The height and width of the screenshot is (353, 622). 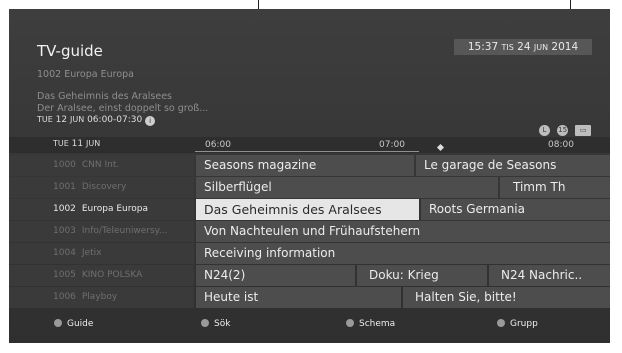 What do you see at coordinates (563, 130) in the screenshot?
I see `age-rating-icon: 15` at bounding box center [563, 130].